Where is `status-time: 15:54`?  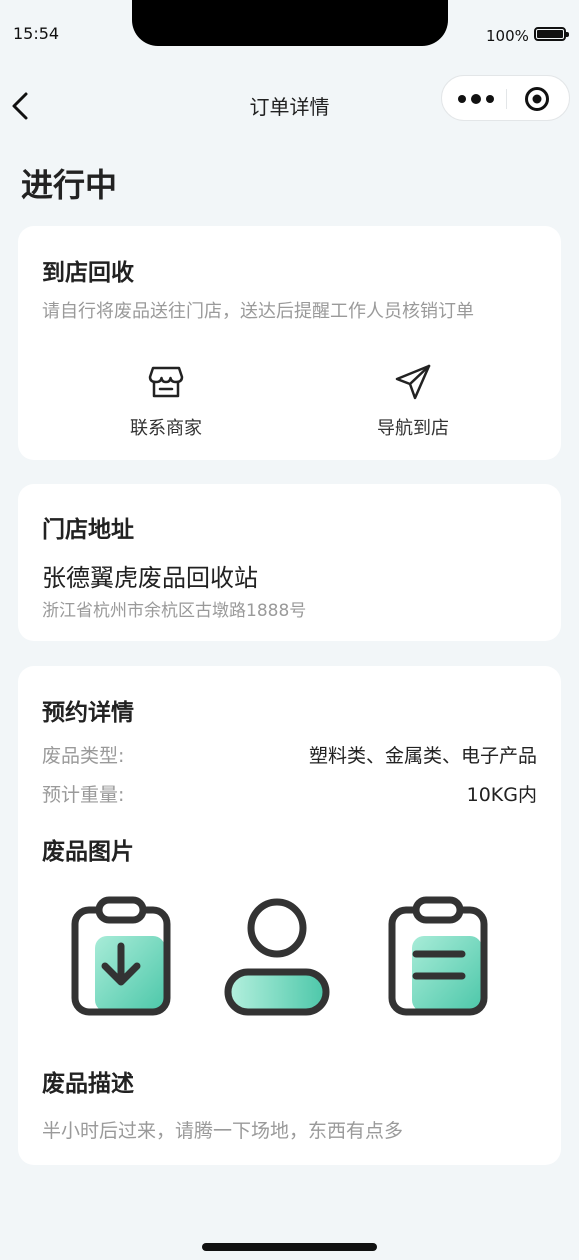
status-time: 15:54 is located at coordinates (36, 33).